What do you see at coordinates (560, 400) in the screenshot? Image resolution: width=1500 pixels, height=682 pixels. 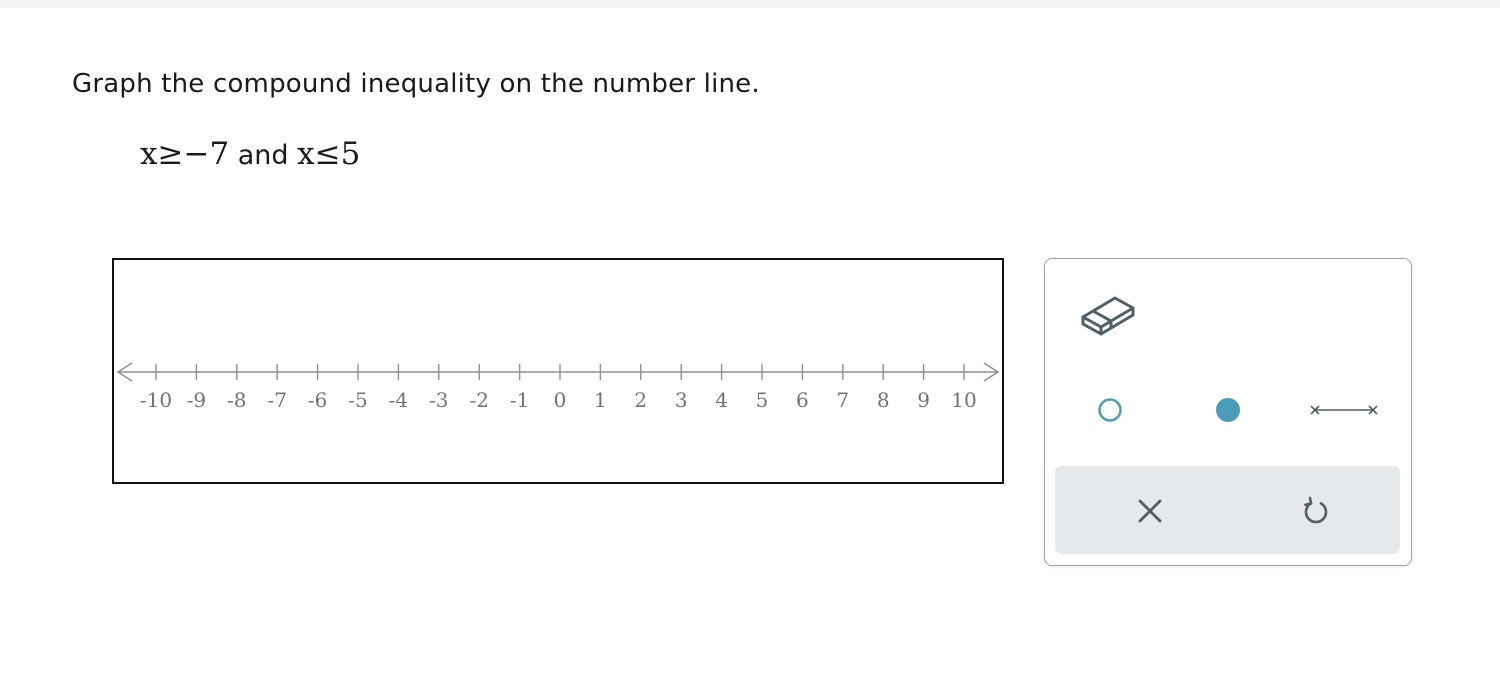 I see `tick-label: 0` at bounding box center [560, 400].